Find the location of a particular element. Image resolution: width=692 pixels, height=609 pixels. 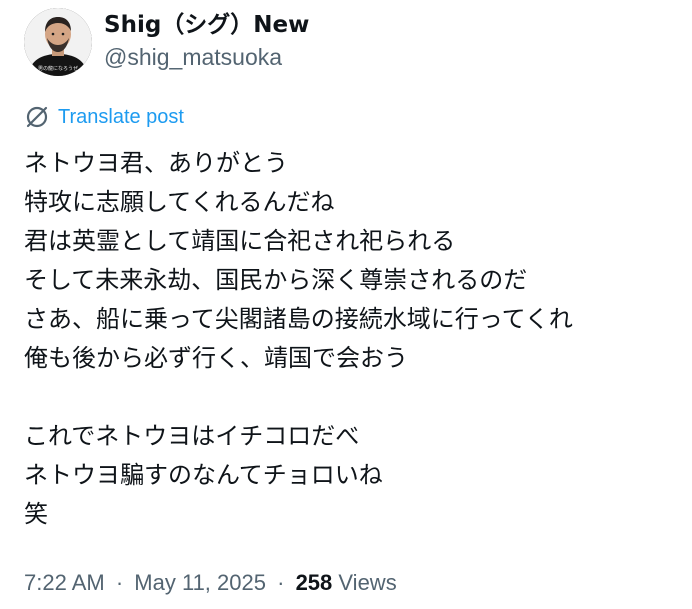

post-text-blank-line is located at coordinates (354, 397).